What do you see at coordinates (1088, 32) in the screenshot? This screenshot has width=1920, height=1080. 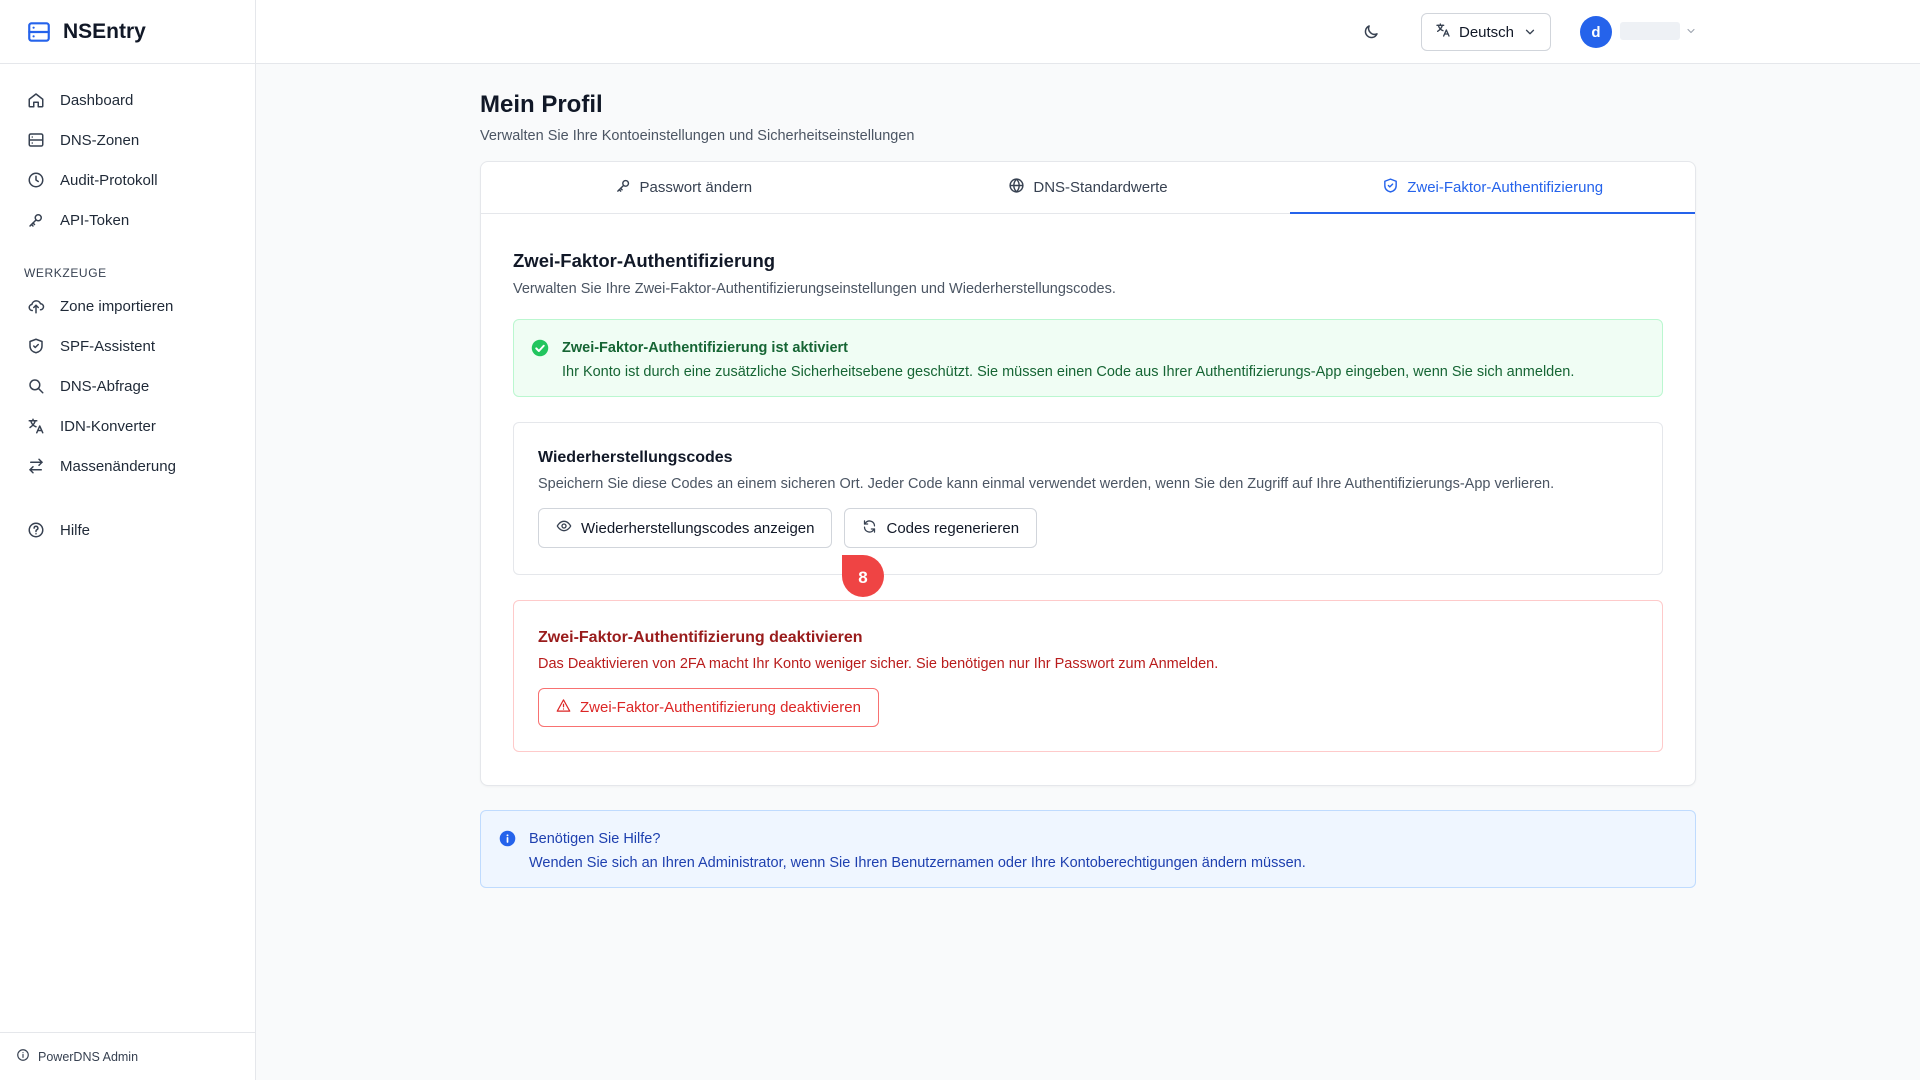 I see `top-bar: Deutsch d` at bounding box center [1088, 32].